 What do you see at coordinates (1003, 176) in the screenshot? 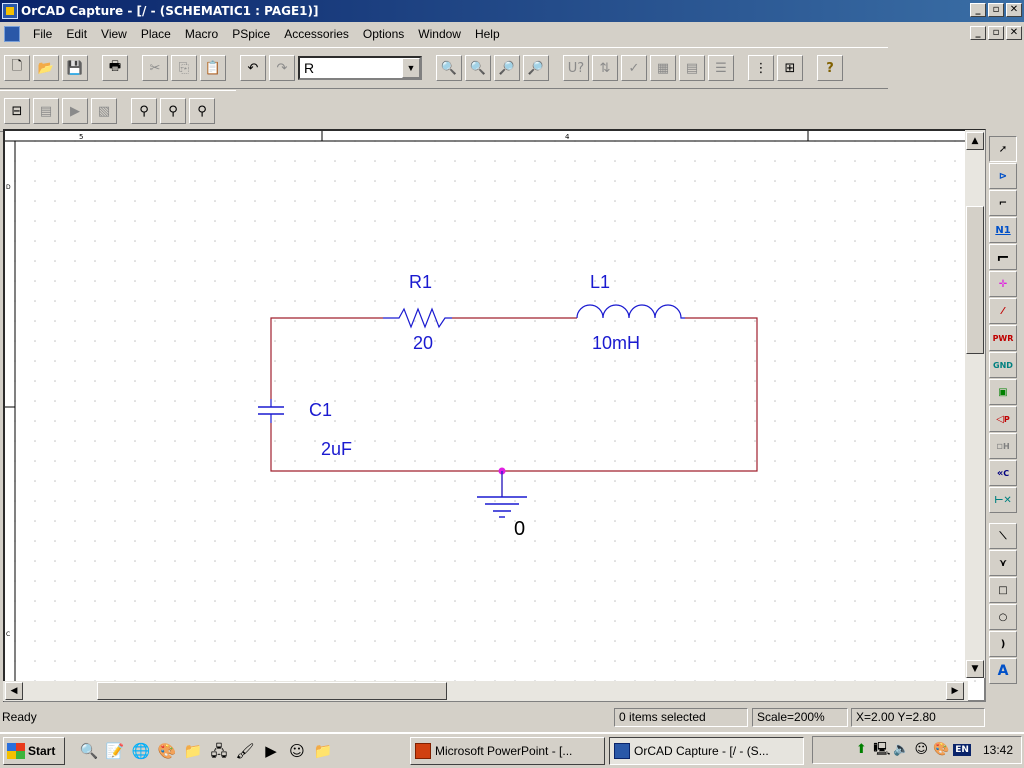
I see `place-part-icon: ⊳` at bounding box center [1003, 176].